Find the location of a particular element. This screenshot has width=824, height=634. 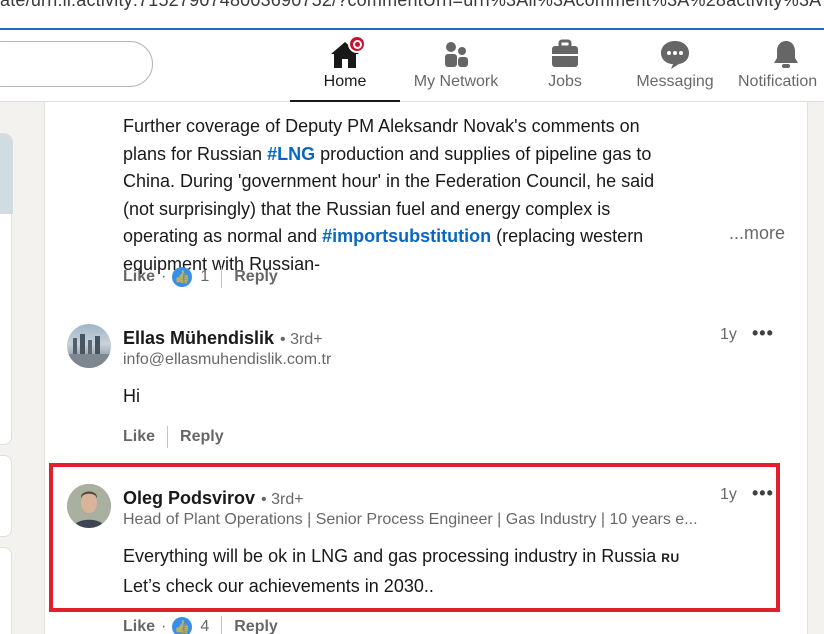

nav-my-network-label: My Network is located at coordinates (456, 81).